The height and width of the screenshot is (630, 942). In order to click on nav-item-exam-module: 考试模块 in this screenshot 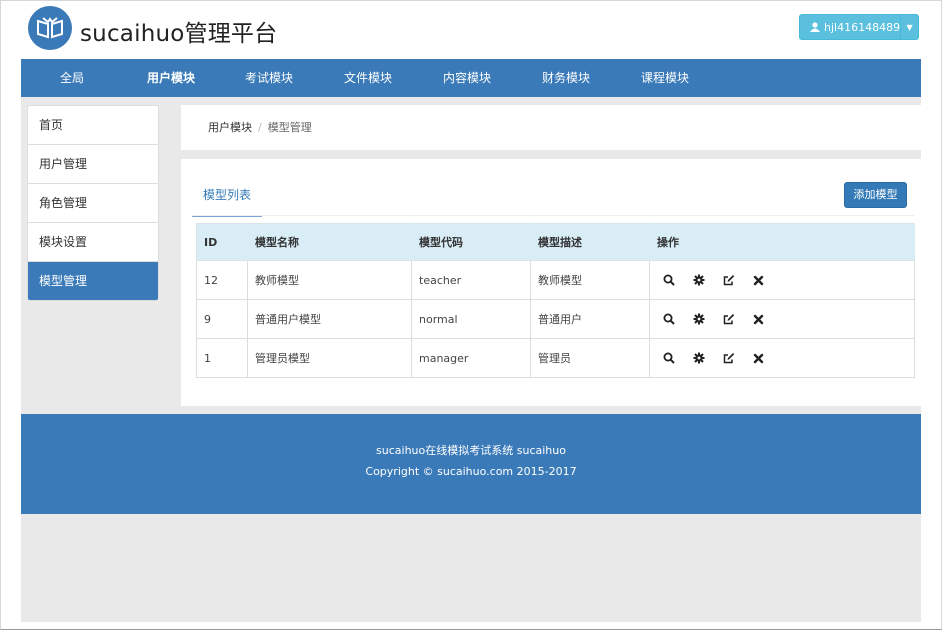, I will do `click(269, 78)`.